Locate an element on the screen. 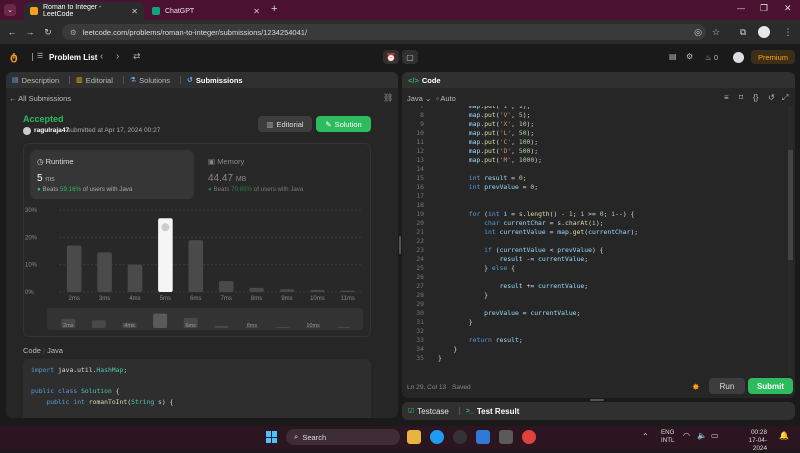 The image size is (800, 453). code-header: Code | Java is located at coordinates (43, 350).